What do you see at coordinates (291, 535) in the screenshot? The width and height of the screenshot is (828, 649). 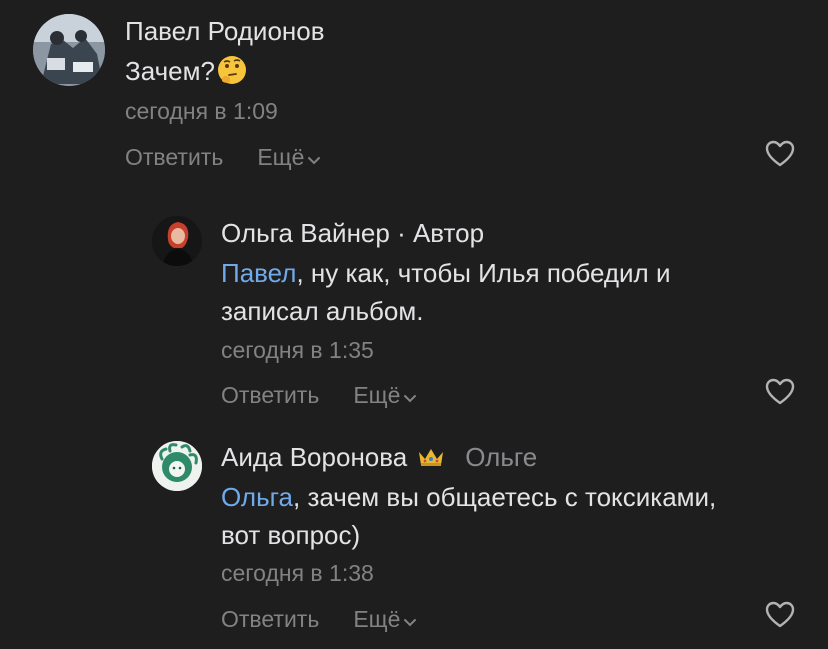 I see `comment-text-line2: вот вопрос)` at bounding box center [291, 535].